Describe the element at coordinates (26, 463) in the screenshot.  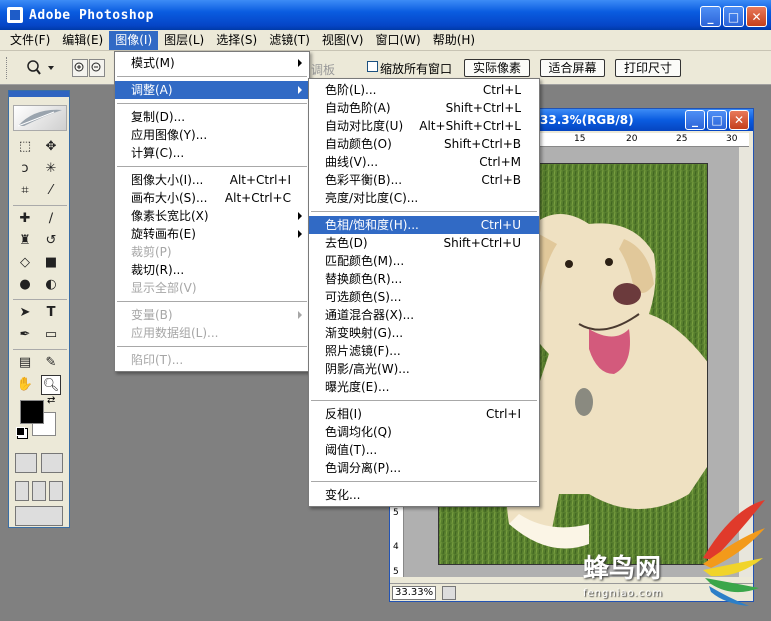
I see `standard-mode-button` at that location.